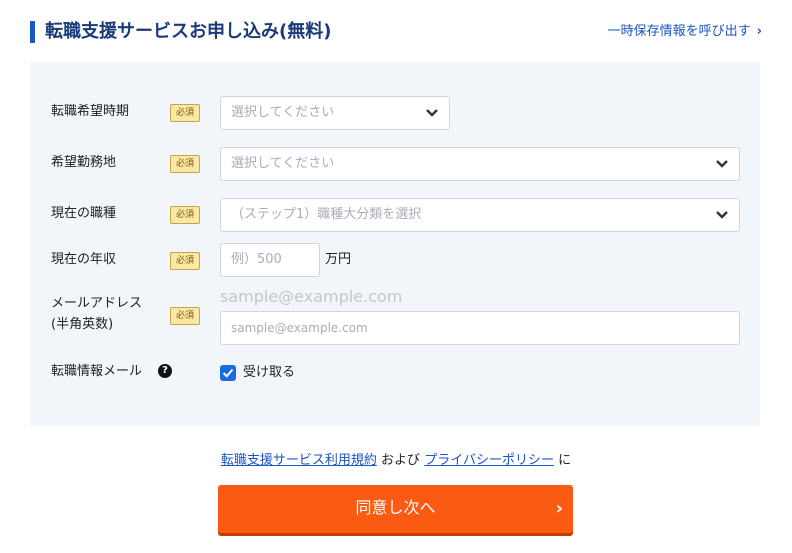 The height and width of the screenshot is (553, 792). Describe the element at coordinates (311, 296) in the screenshot. I see `email-autocomplete-hint: sample@example.com` at that location.